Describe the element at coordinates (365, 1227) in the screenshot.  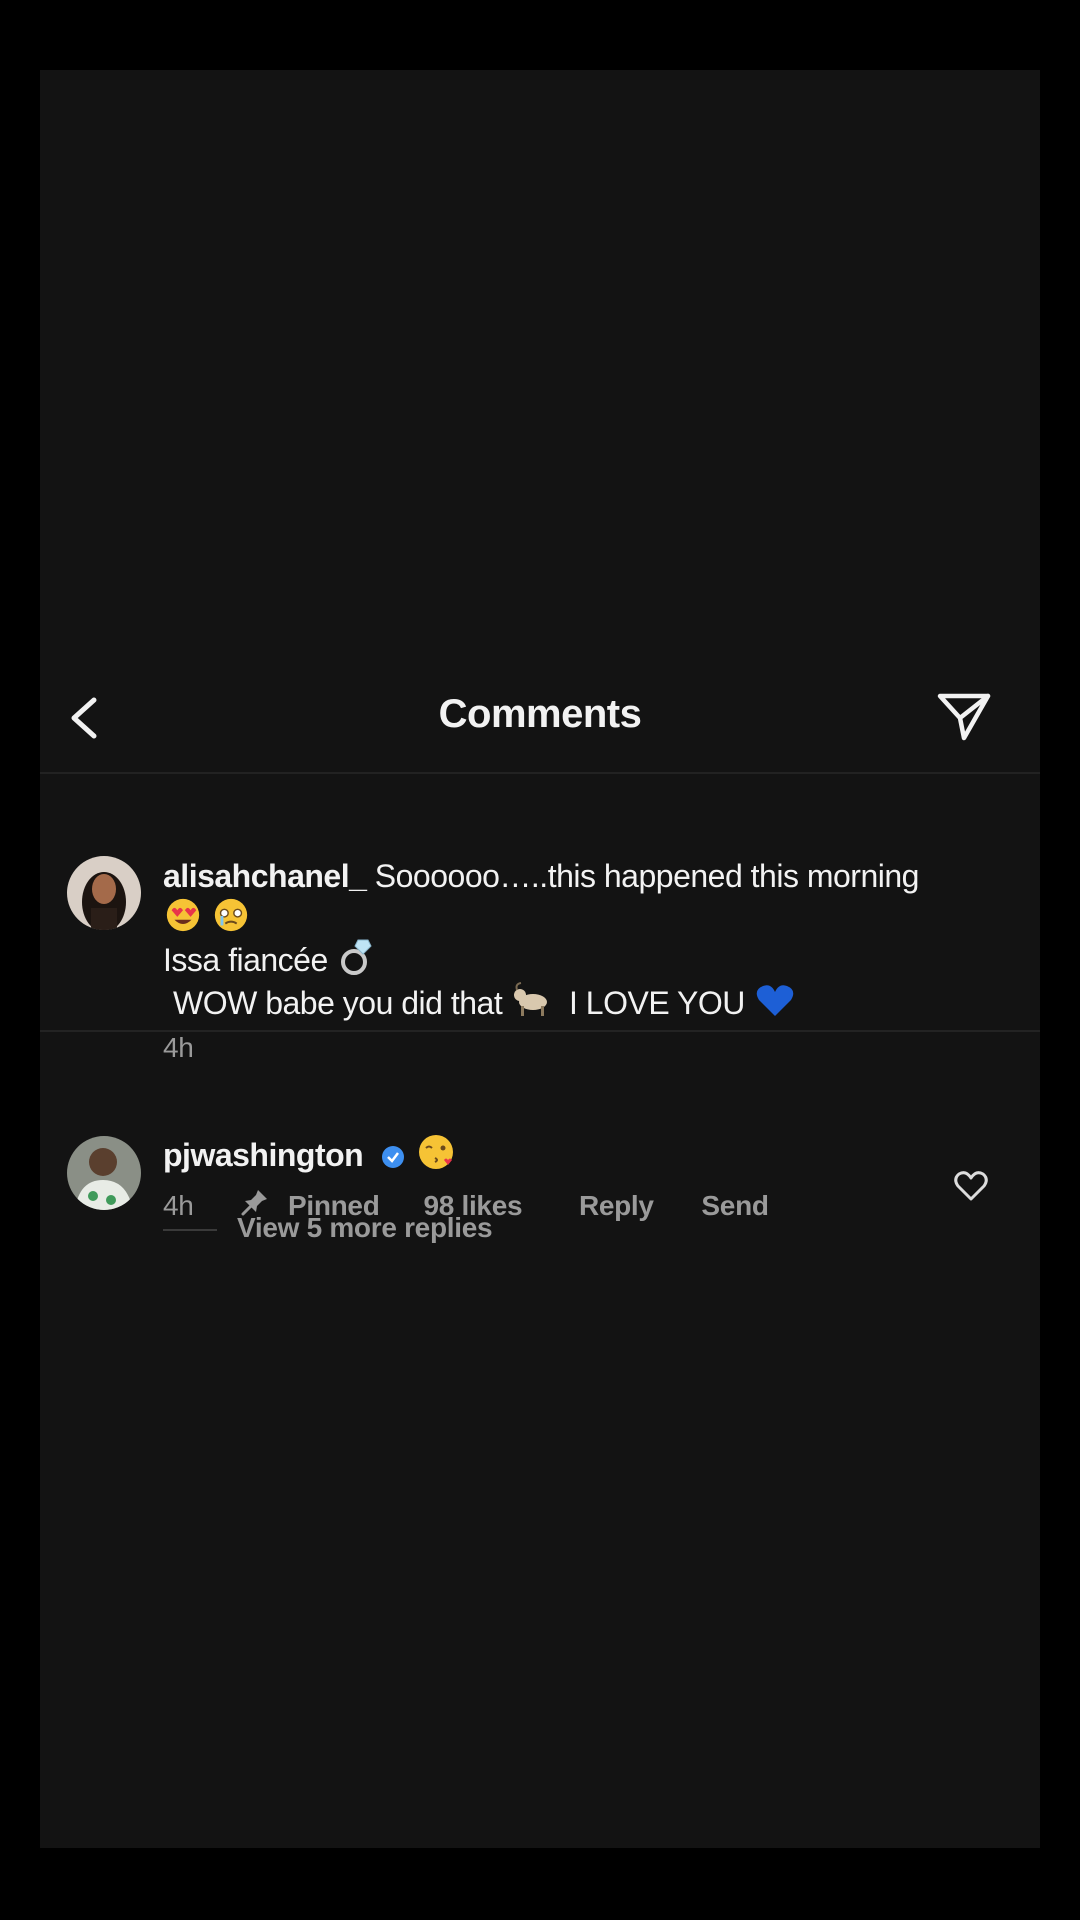
I see `view-replies-label: View 5 more replies` at that location.